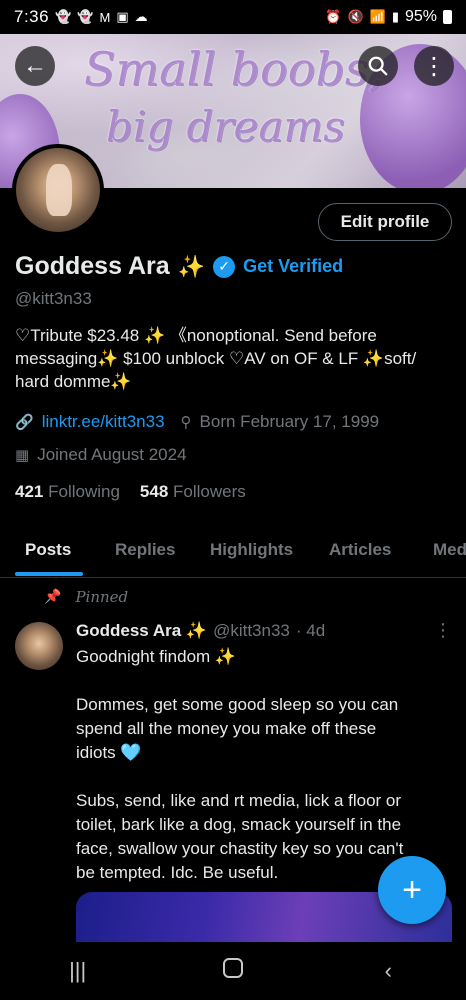 Image resolution: width=466 pixels, height=1000 pixels. I want to click on post-handle: @kitt3n33, so click(251, 630).